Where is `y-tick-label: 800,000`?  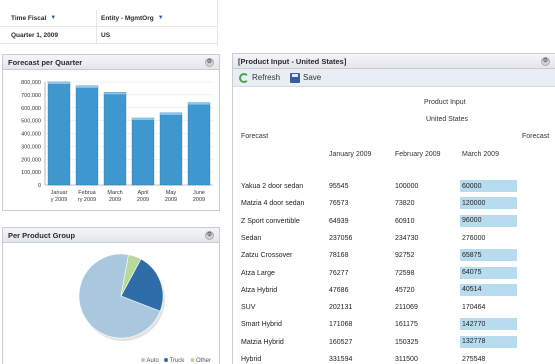
y-tick-label: 800,000 is located at coordinates (31, 83).